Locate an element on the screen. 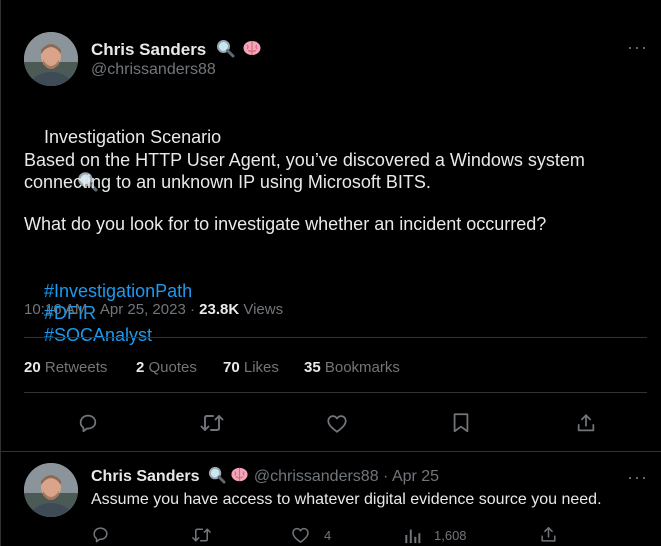 This screenshot has height=546, width=661. reply-author-handle: @chrissanders88 is located at coordinates (316, 476).